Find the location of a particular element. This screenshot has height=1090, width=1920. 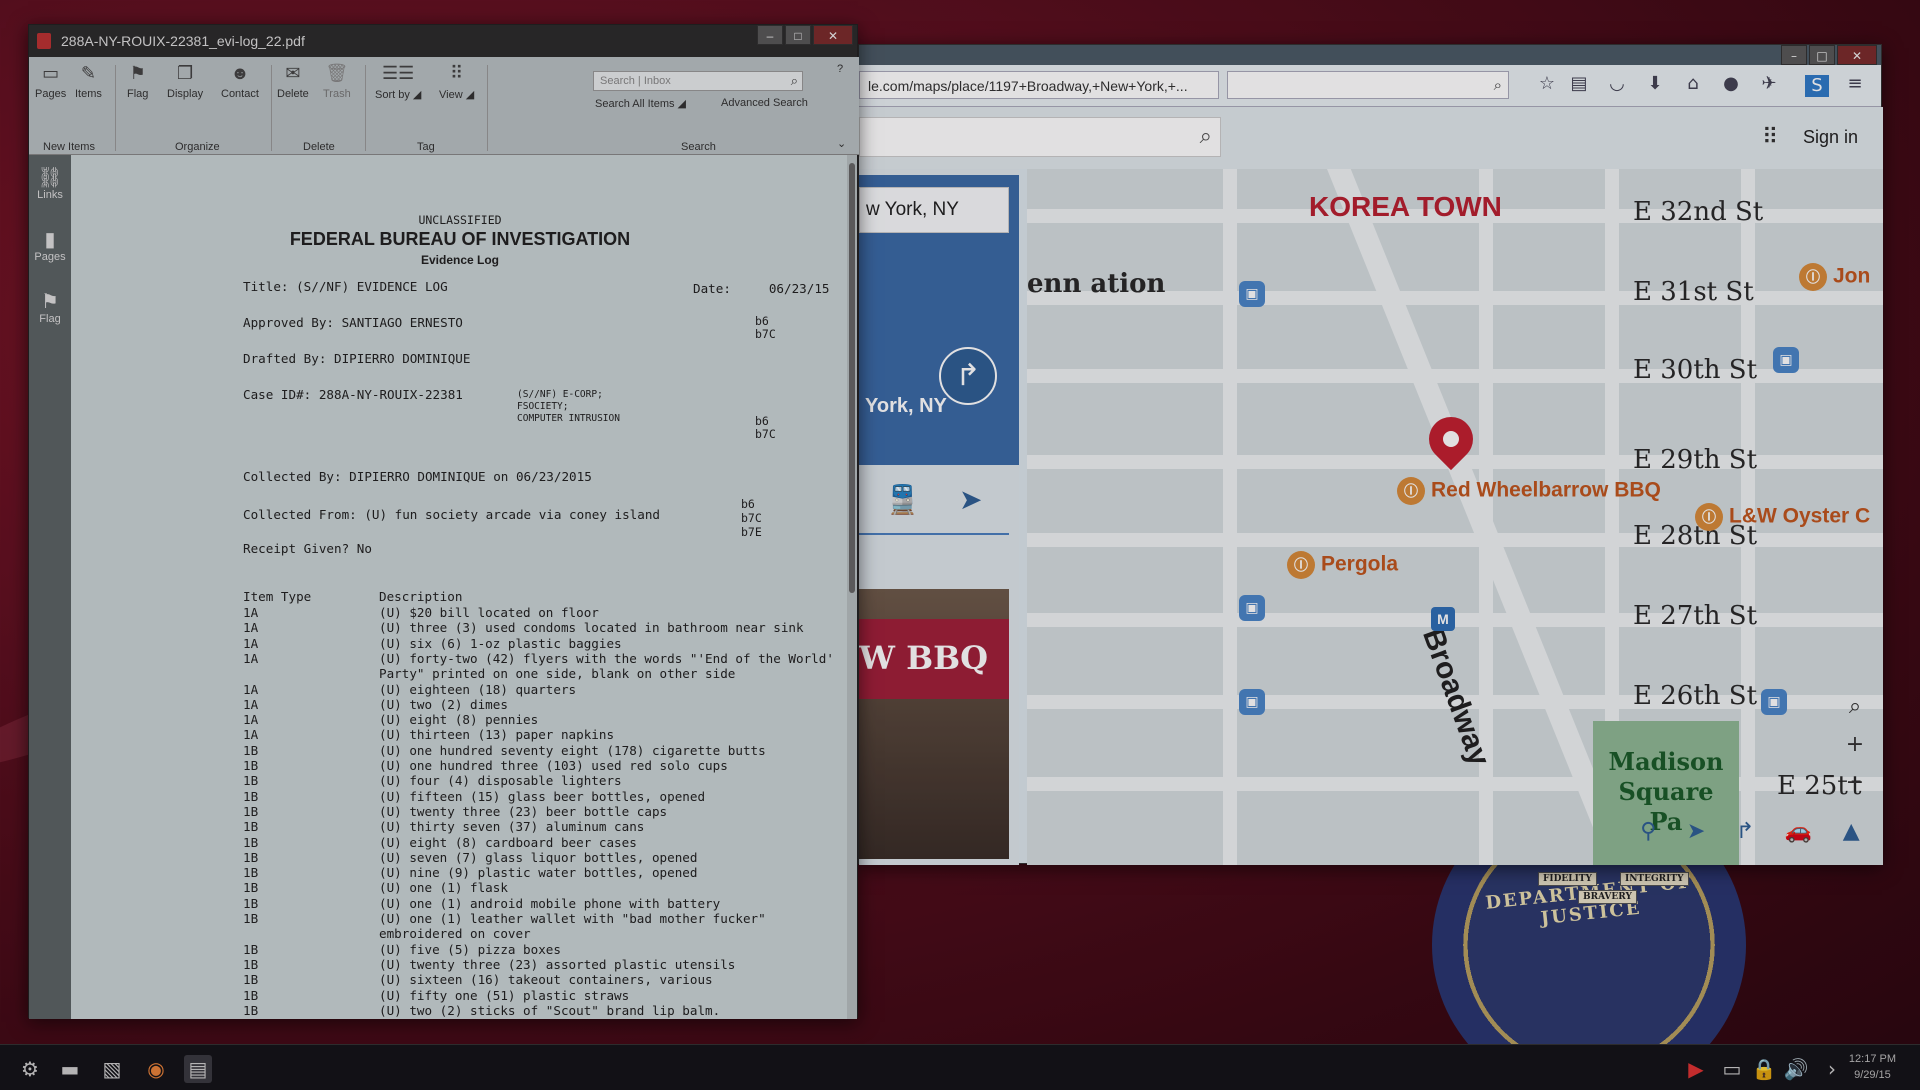

pocket-icon: ◡ is located at coordinates (1617, 83).